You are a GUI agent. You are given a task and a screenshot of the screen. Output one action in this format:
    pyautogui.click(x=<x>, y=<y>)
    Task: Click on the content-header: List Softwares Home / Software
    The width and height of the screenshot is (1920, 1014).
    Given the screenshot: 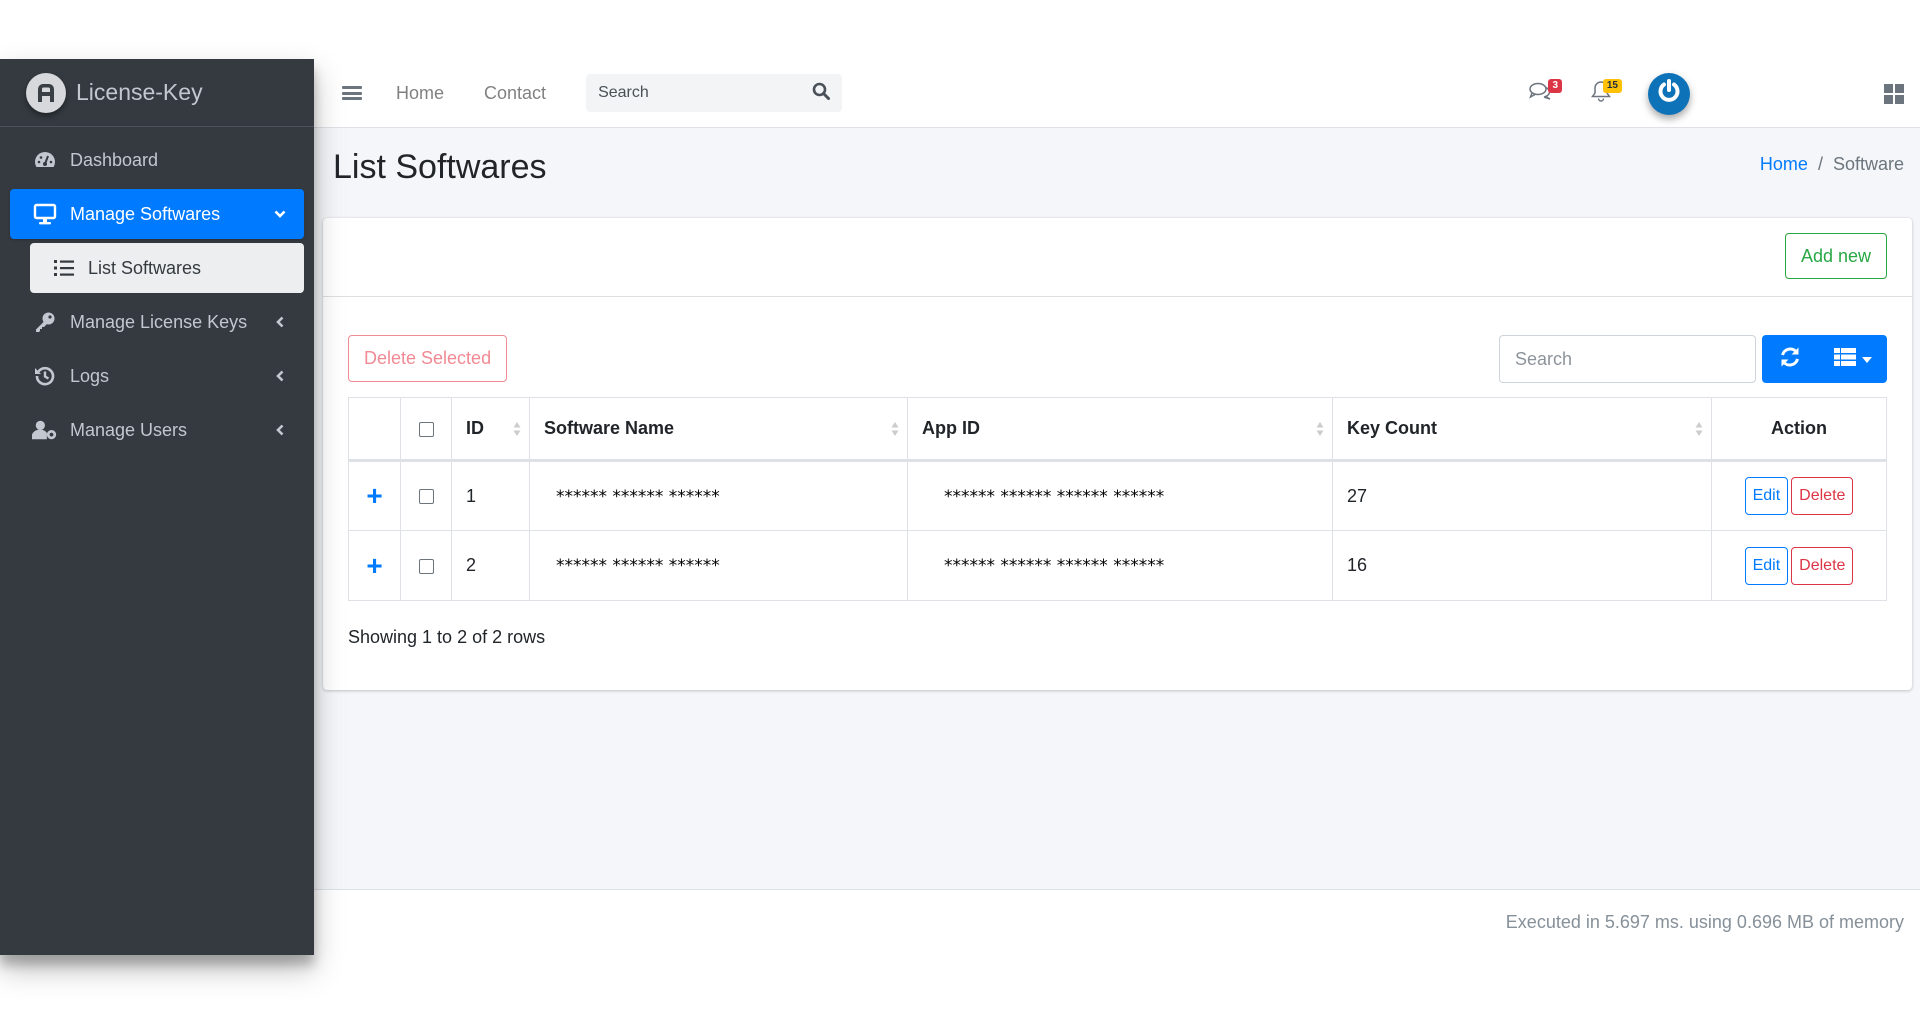 What is the action you would take?
    pyautogui.click(x=1117, y=173)
    